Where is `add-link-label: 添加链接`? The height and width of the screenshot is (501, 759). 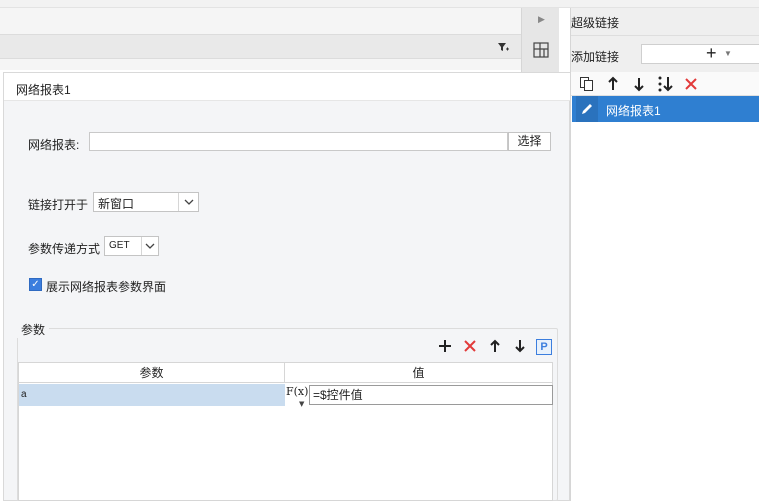 add-link-label: 添加链接 is located at coordinates (595, 57).